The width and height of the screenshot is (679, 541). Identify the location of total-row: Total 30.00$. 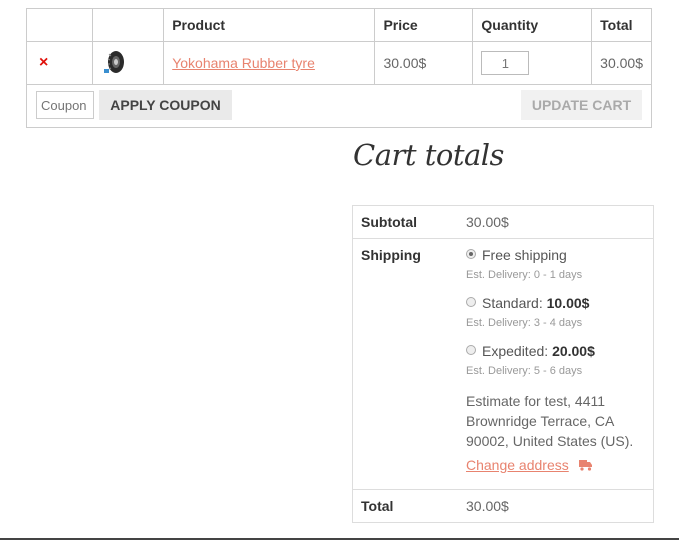
(503, 506).